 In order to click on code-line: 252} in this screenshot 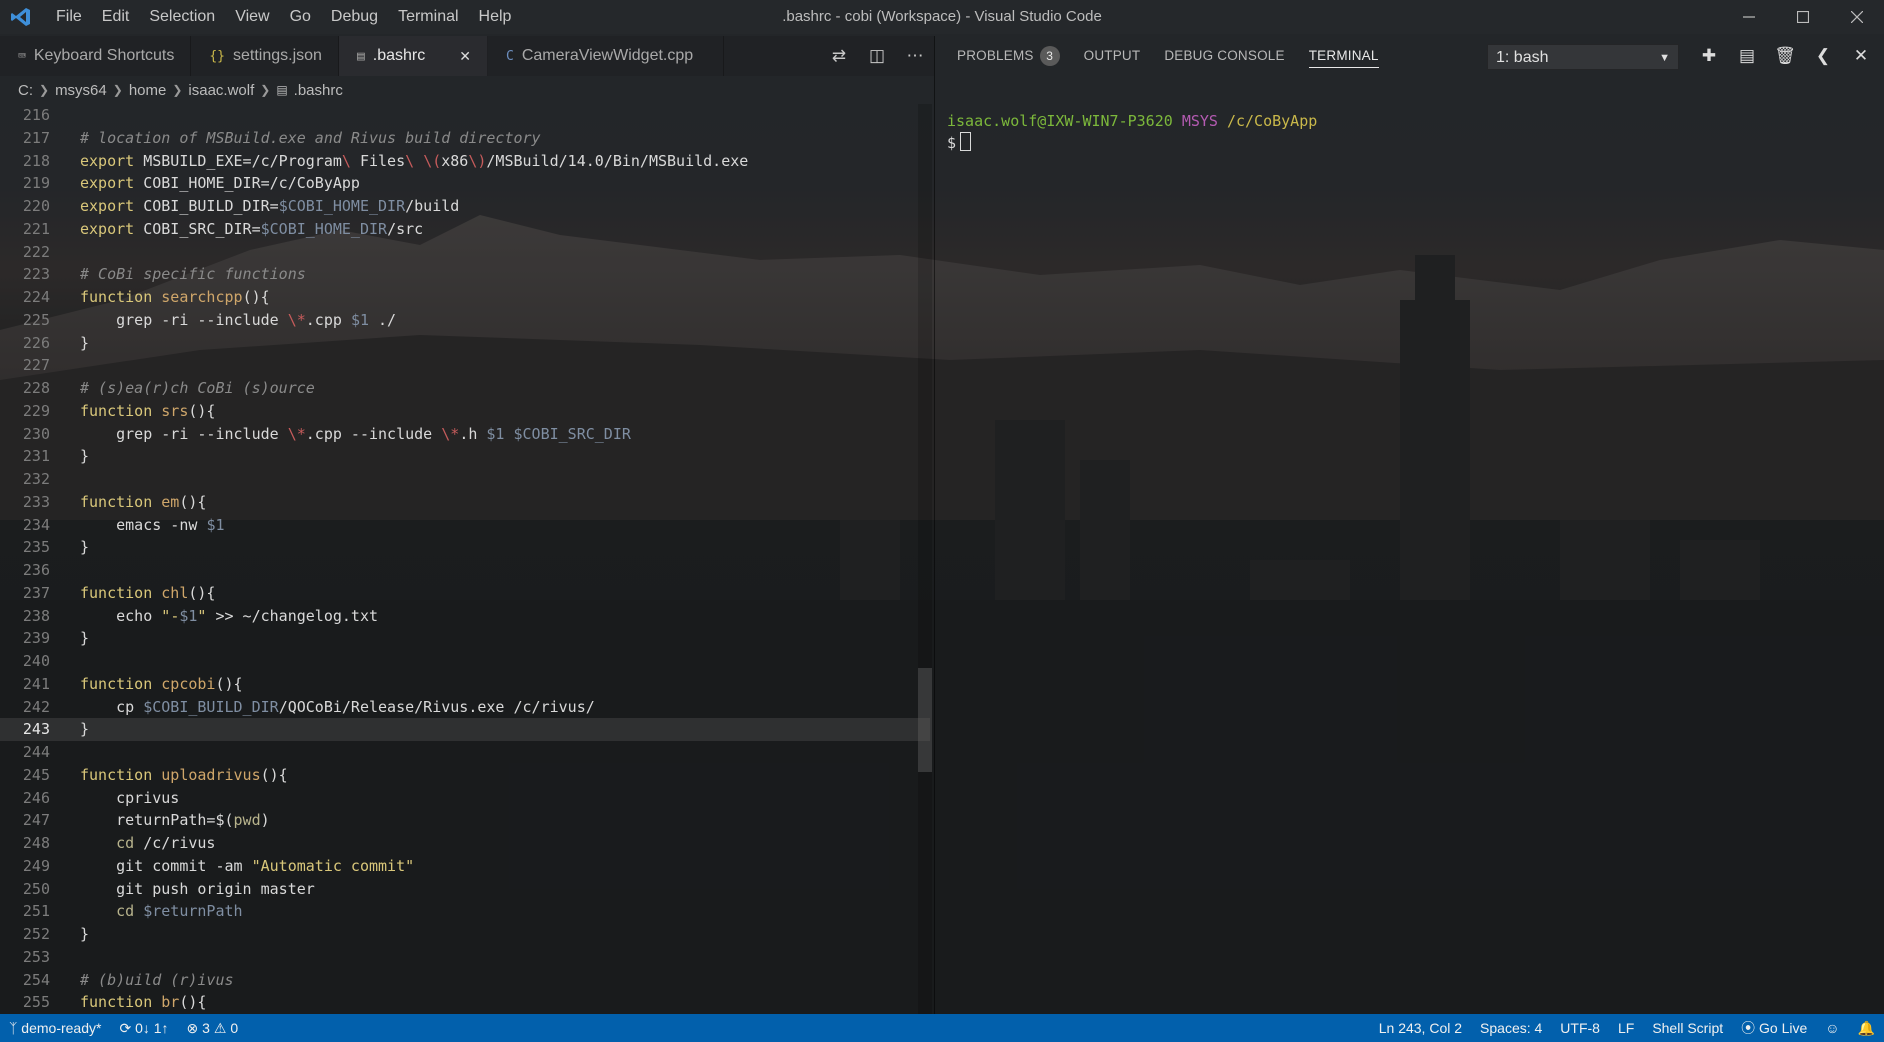, I will do `click(465, 934)`.